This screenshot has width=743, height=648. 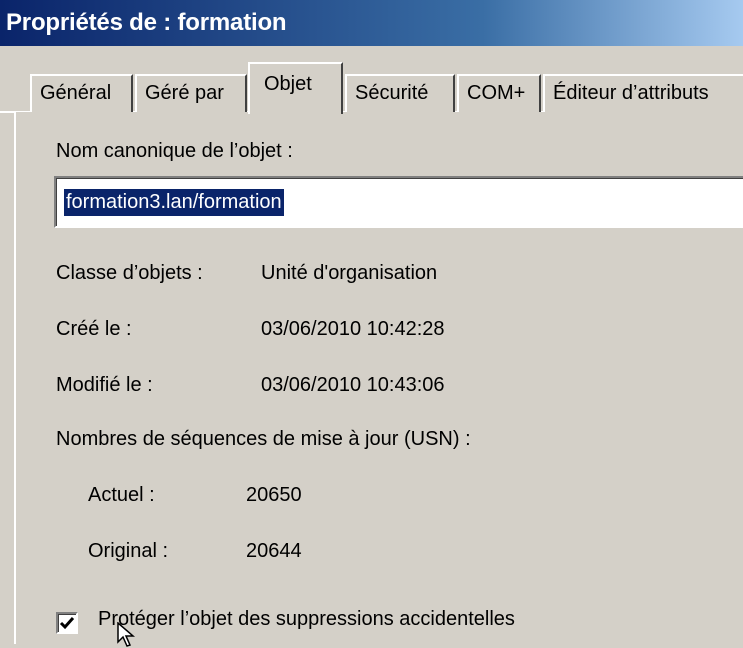 I want to click on tab-general: Général, so click(x=81, y=93).